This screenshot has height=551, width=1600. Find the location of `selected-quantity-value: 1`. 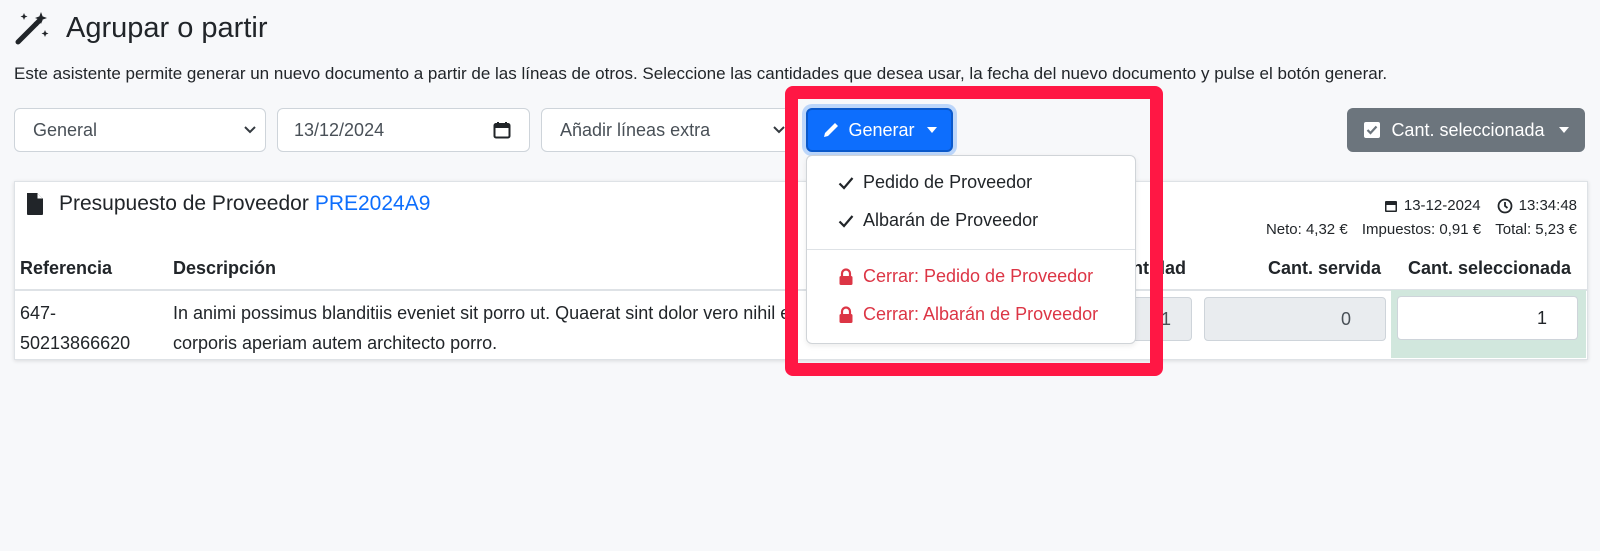

selected-quantity-value: 1 is located at coordinates (1541, 317).